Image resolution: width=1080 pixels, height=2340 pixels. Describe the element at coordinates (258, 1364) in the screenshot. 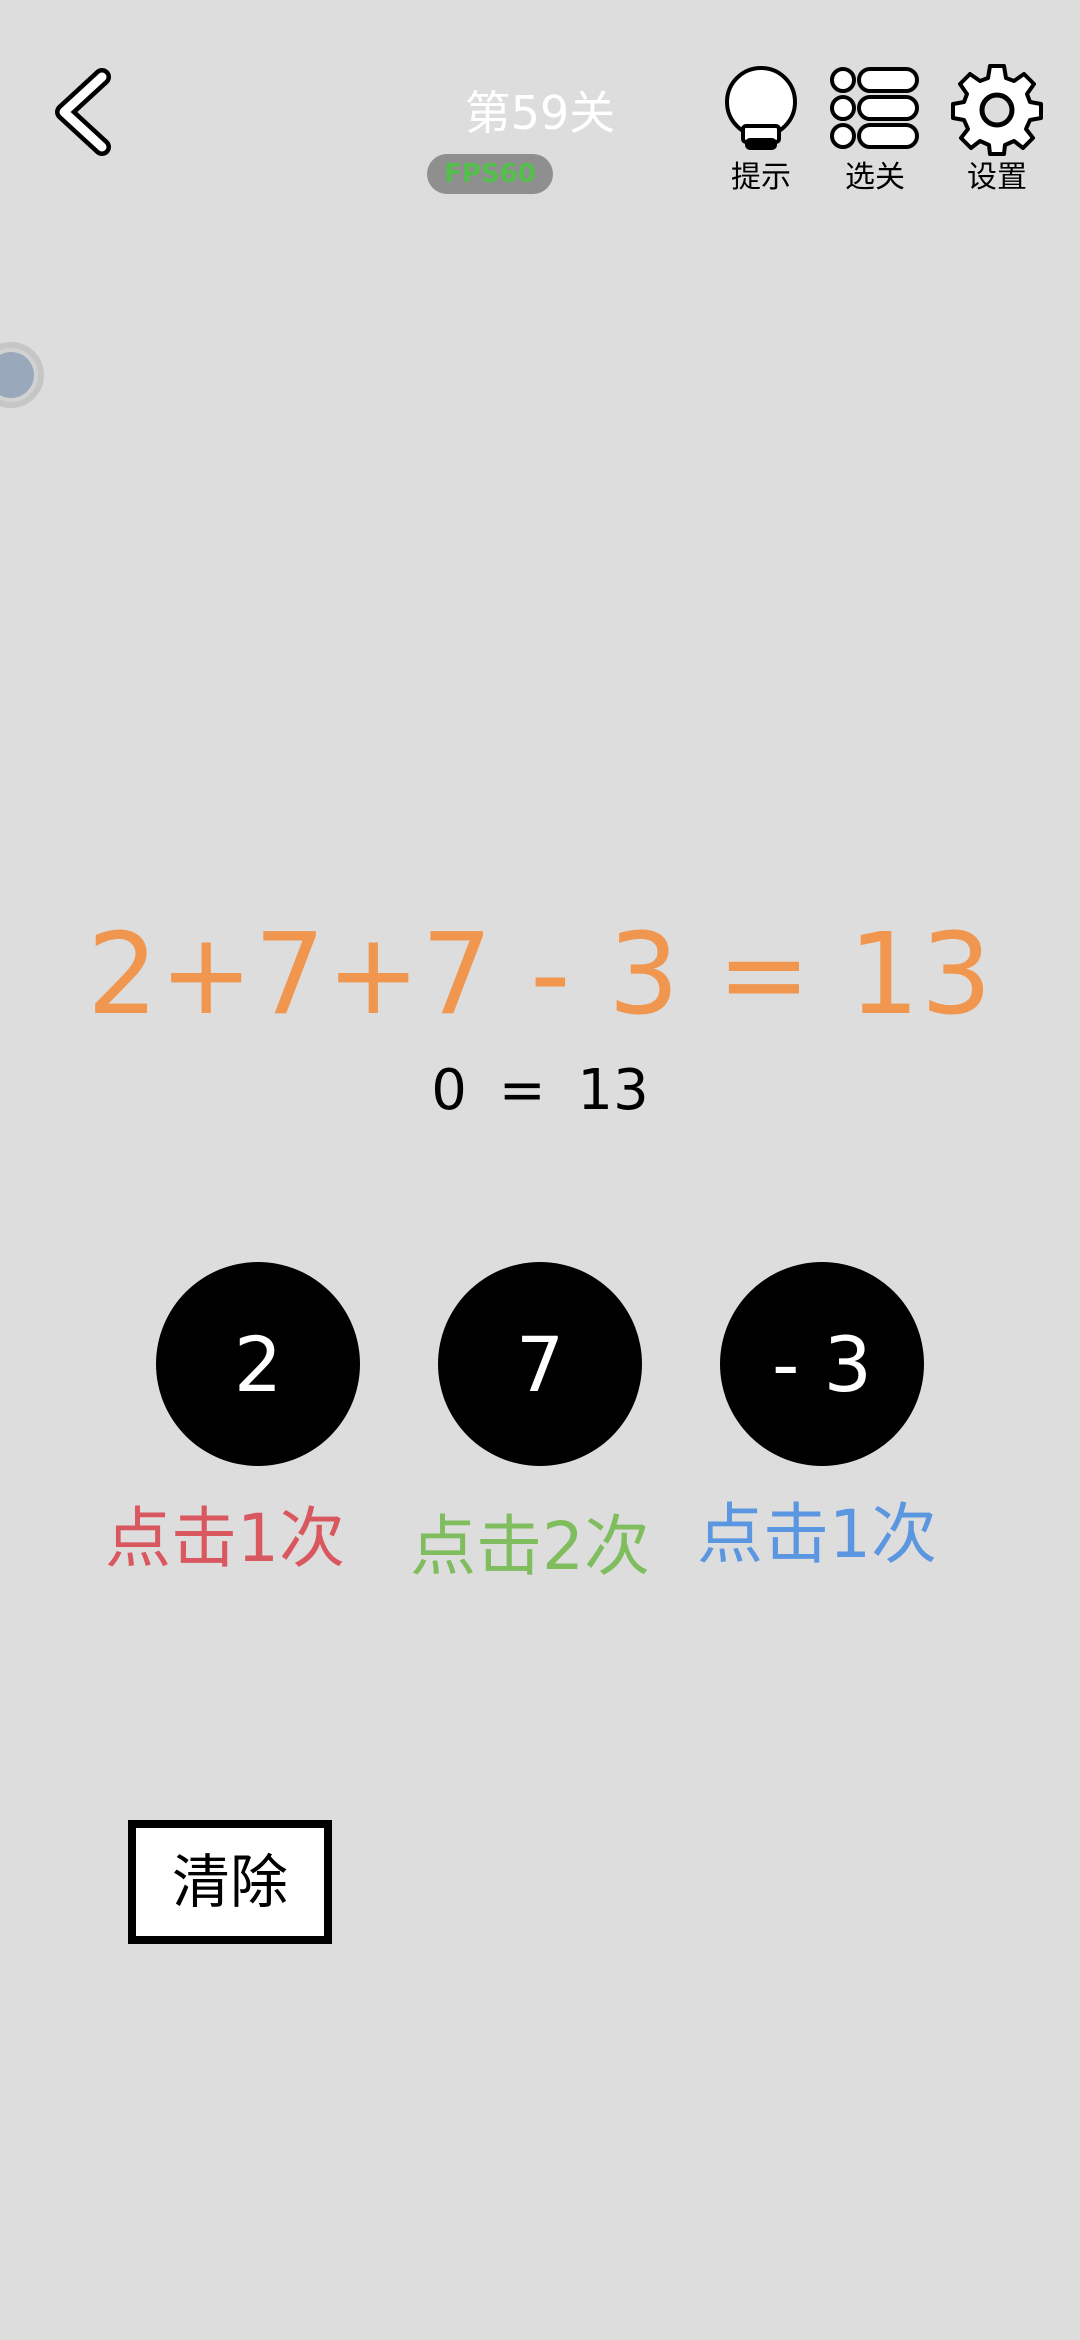

I see `number-button-2: 2` at that location.